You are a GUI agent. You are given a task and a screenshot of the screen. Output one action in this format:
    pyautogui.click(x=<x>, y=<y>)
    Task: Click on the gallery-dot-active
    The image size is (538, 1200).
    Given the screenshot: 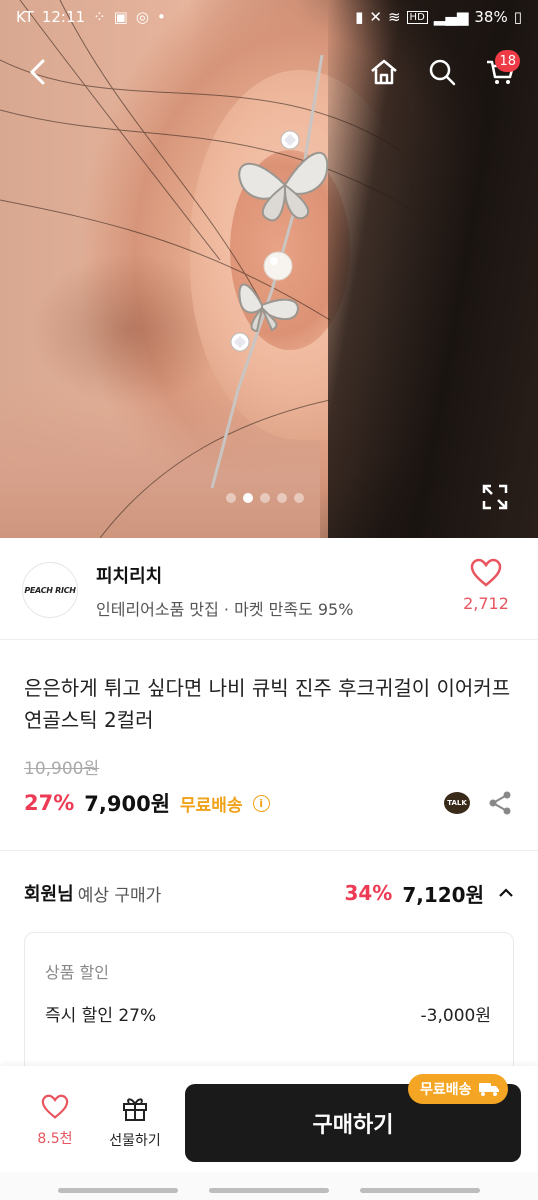 What is the action you would take?
    pyautogui.click(x=248, y=498)
    